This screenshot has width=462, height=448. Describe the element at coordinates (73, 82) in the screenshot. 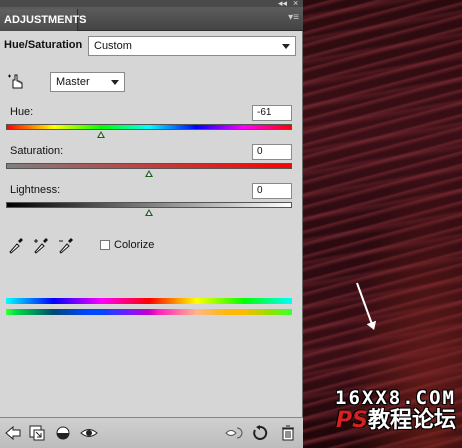

I see `channel-select-value: Master` at that location.